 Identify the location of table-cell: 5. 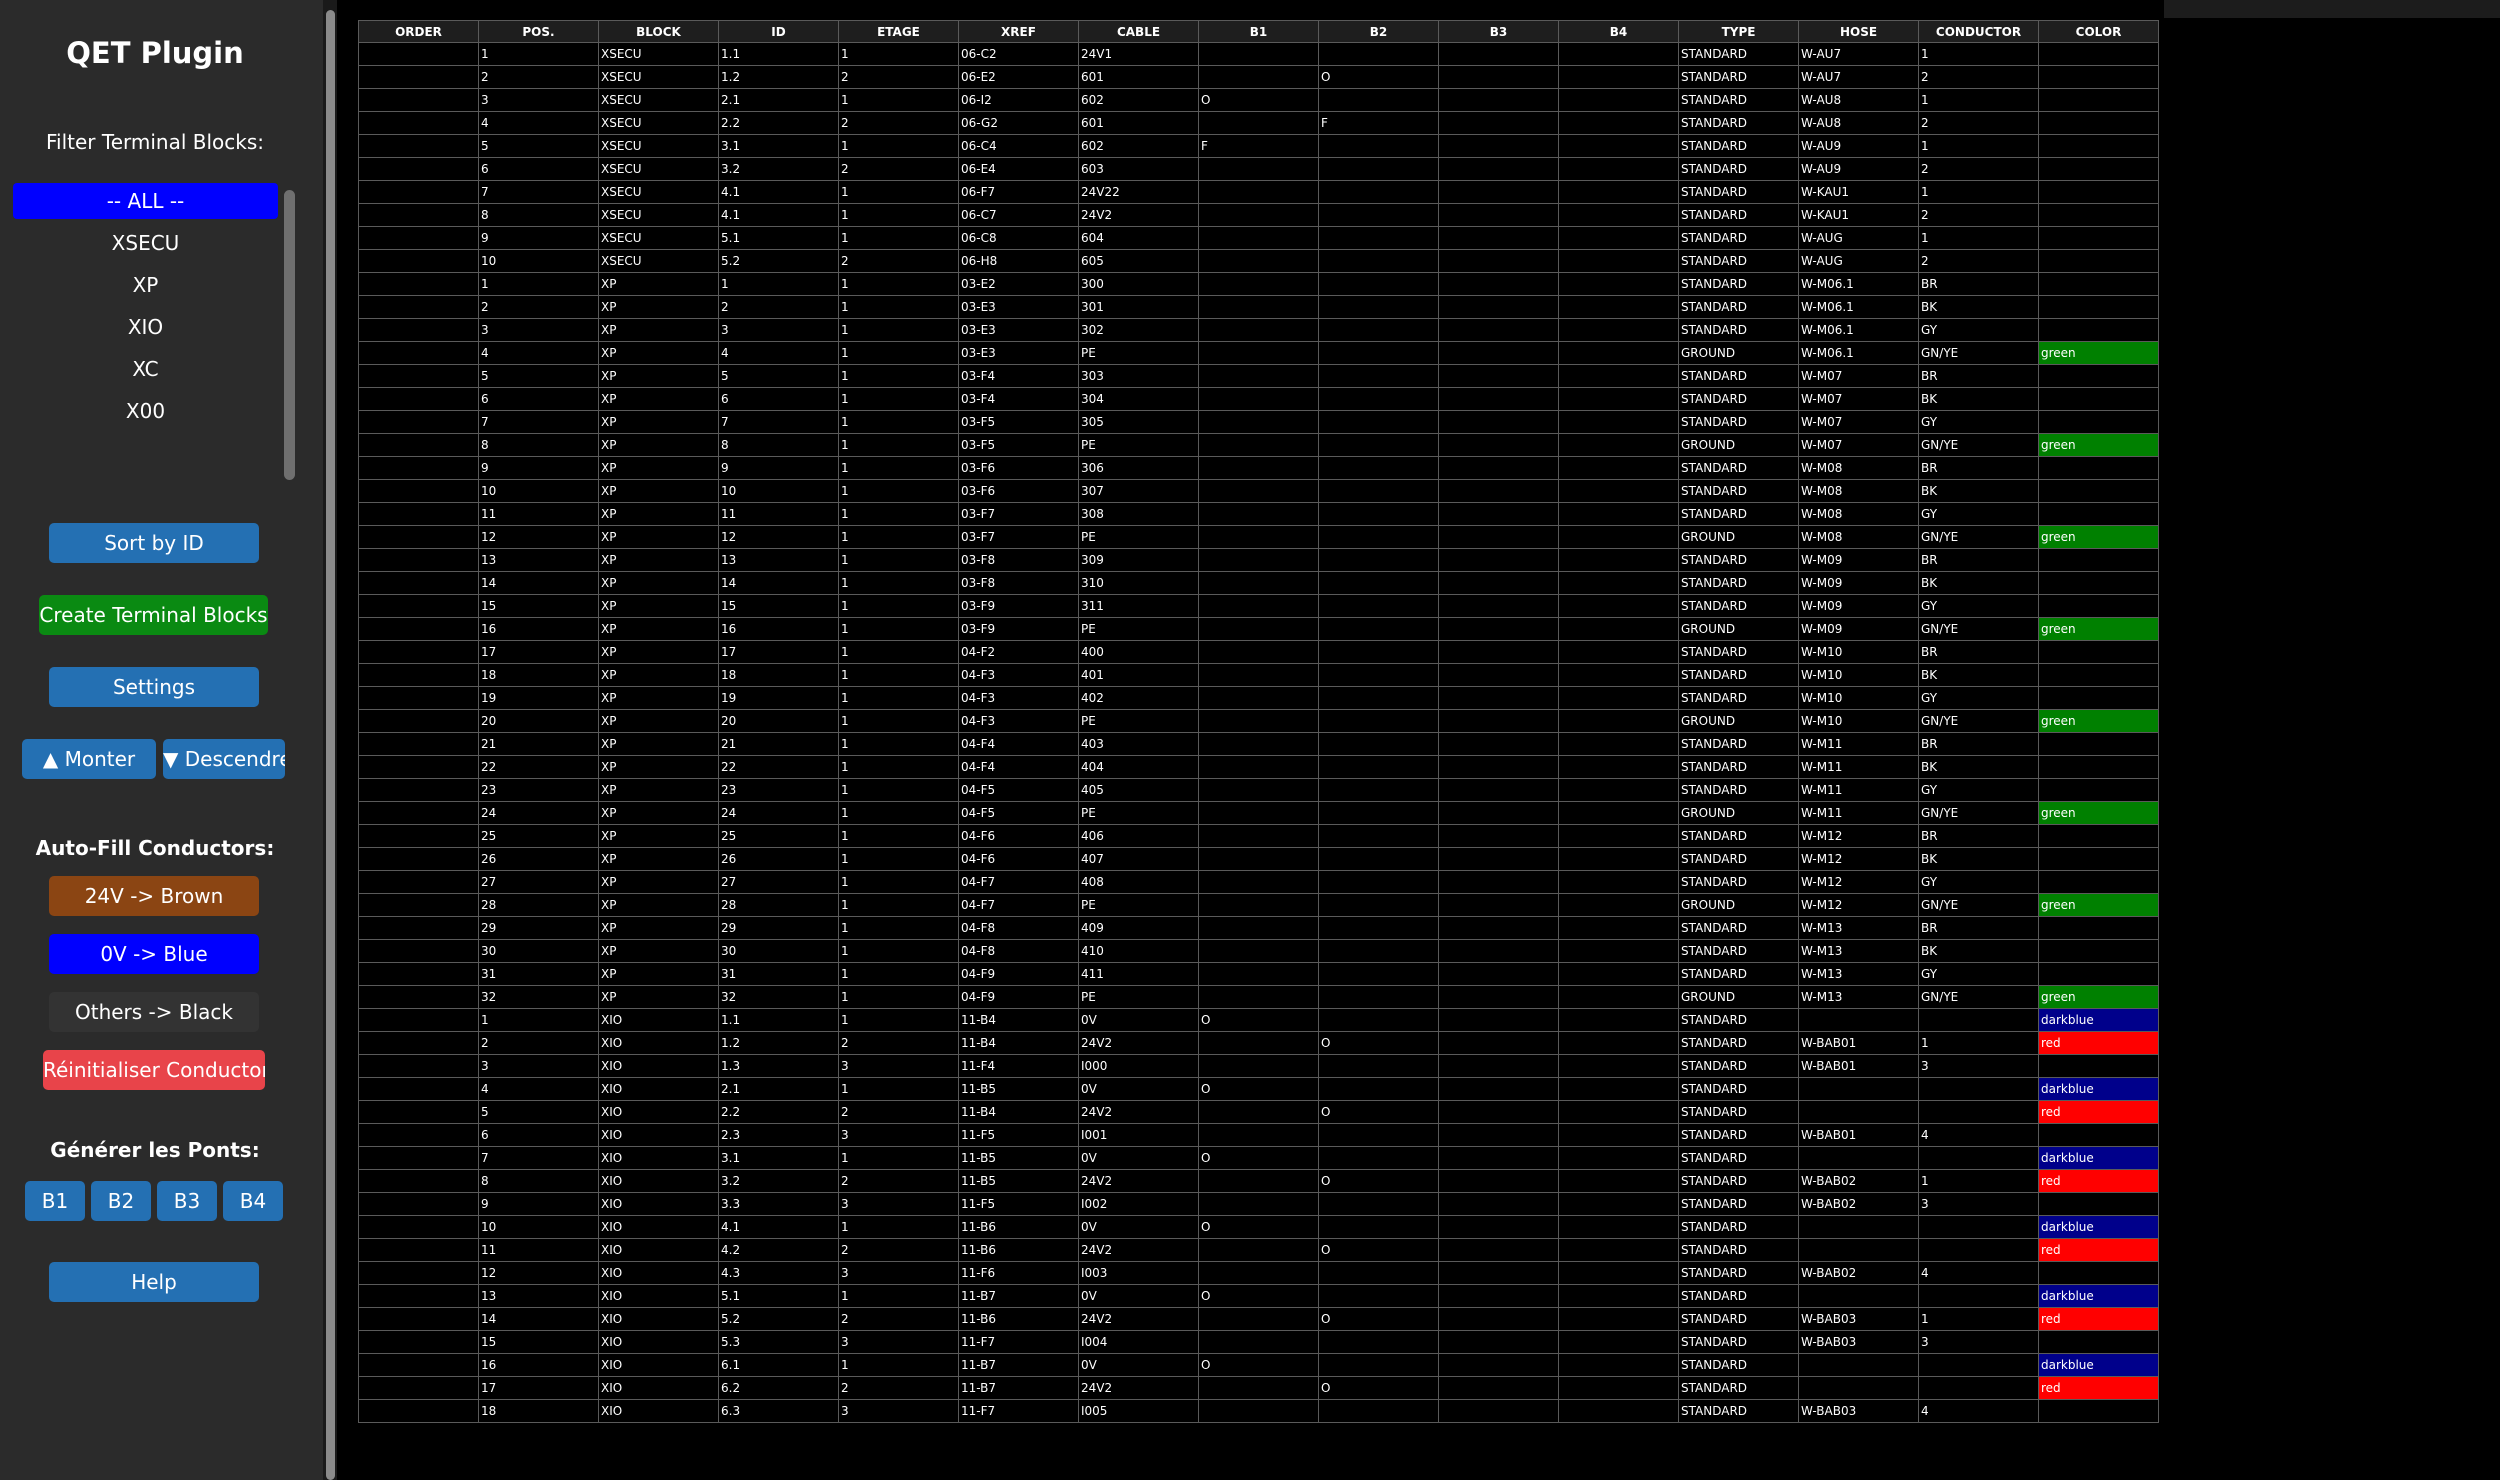
(538, 1112).